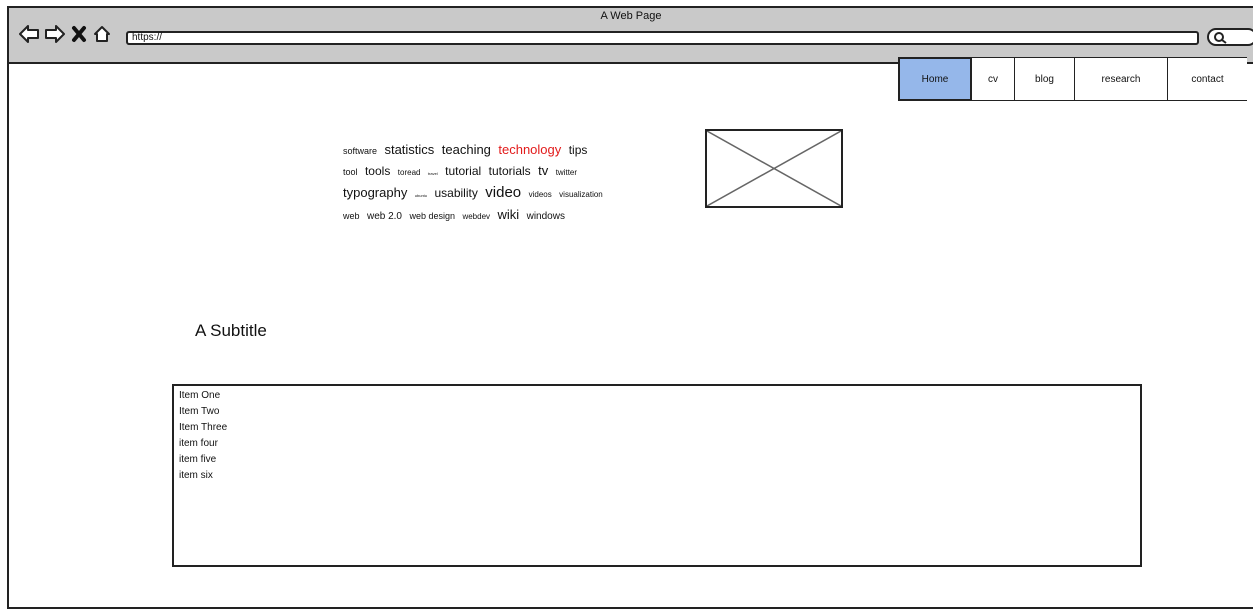  I want to click on tab-home: Home, so click(934, 79).